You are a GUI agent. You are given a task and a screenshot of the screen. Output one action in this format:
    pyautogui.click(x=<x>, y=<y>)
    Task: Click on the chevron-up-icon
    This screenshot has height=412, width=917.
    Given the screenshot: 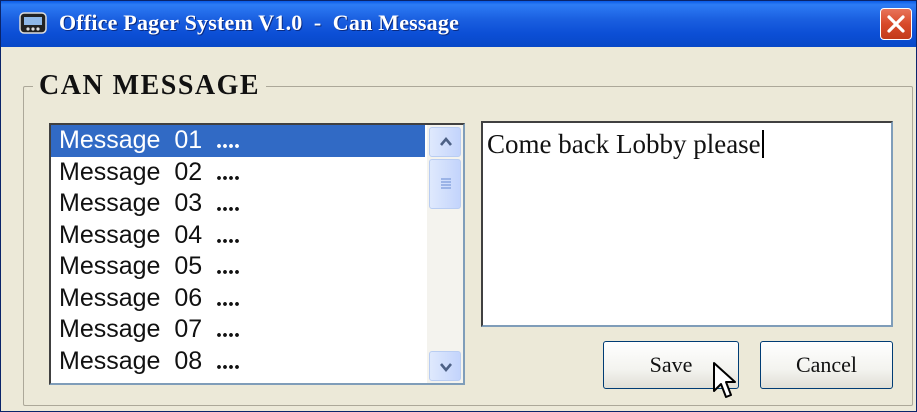 What is the action you would take?
    pyautogui.click(x=446, y=141)
    